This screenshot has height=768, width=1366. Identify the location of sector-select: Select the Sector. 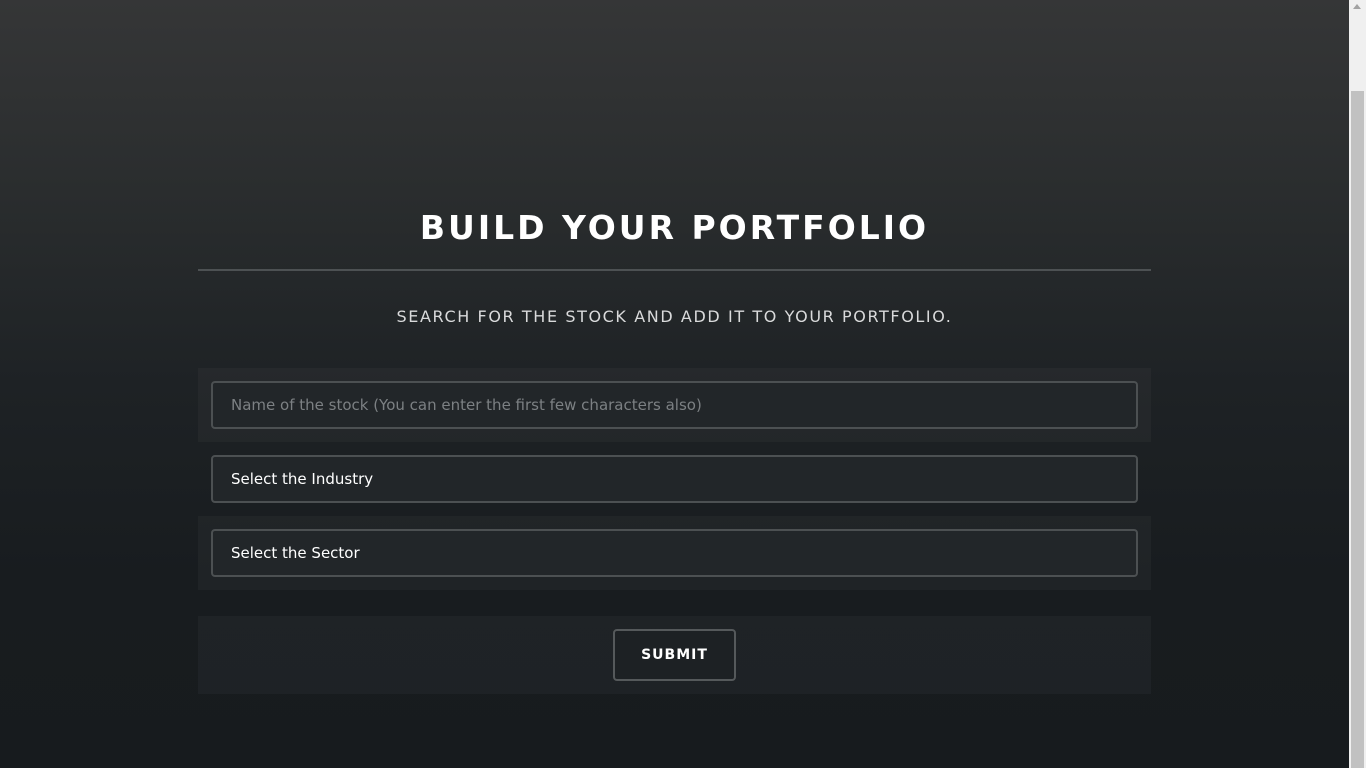
(674, 553).